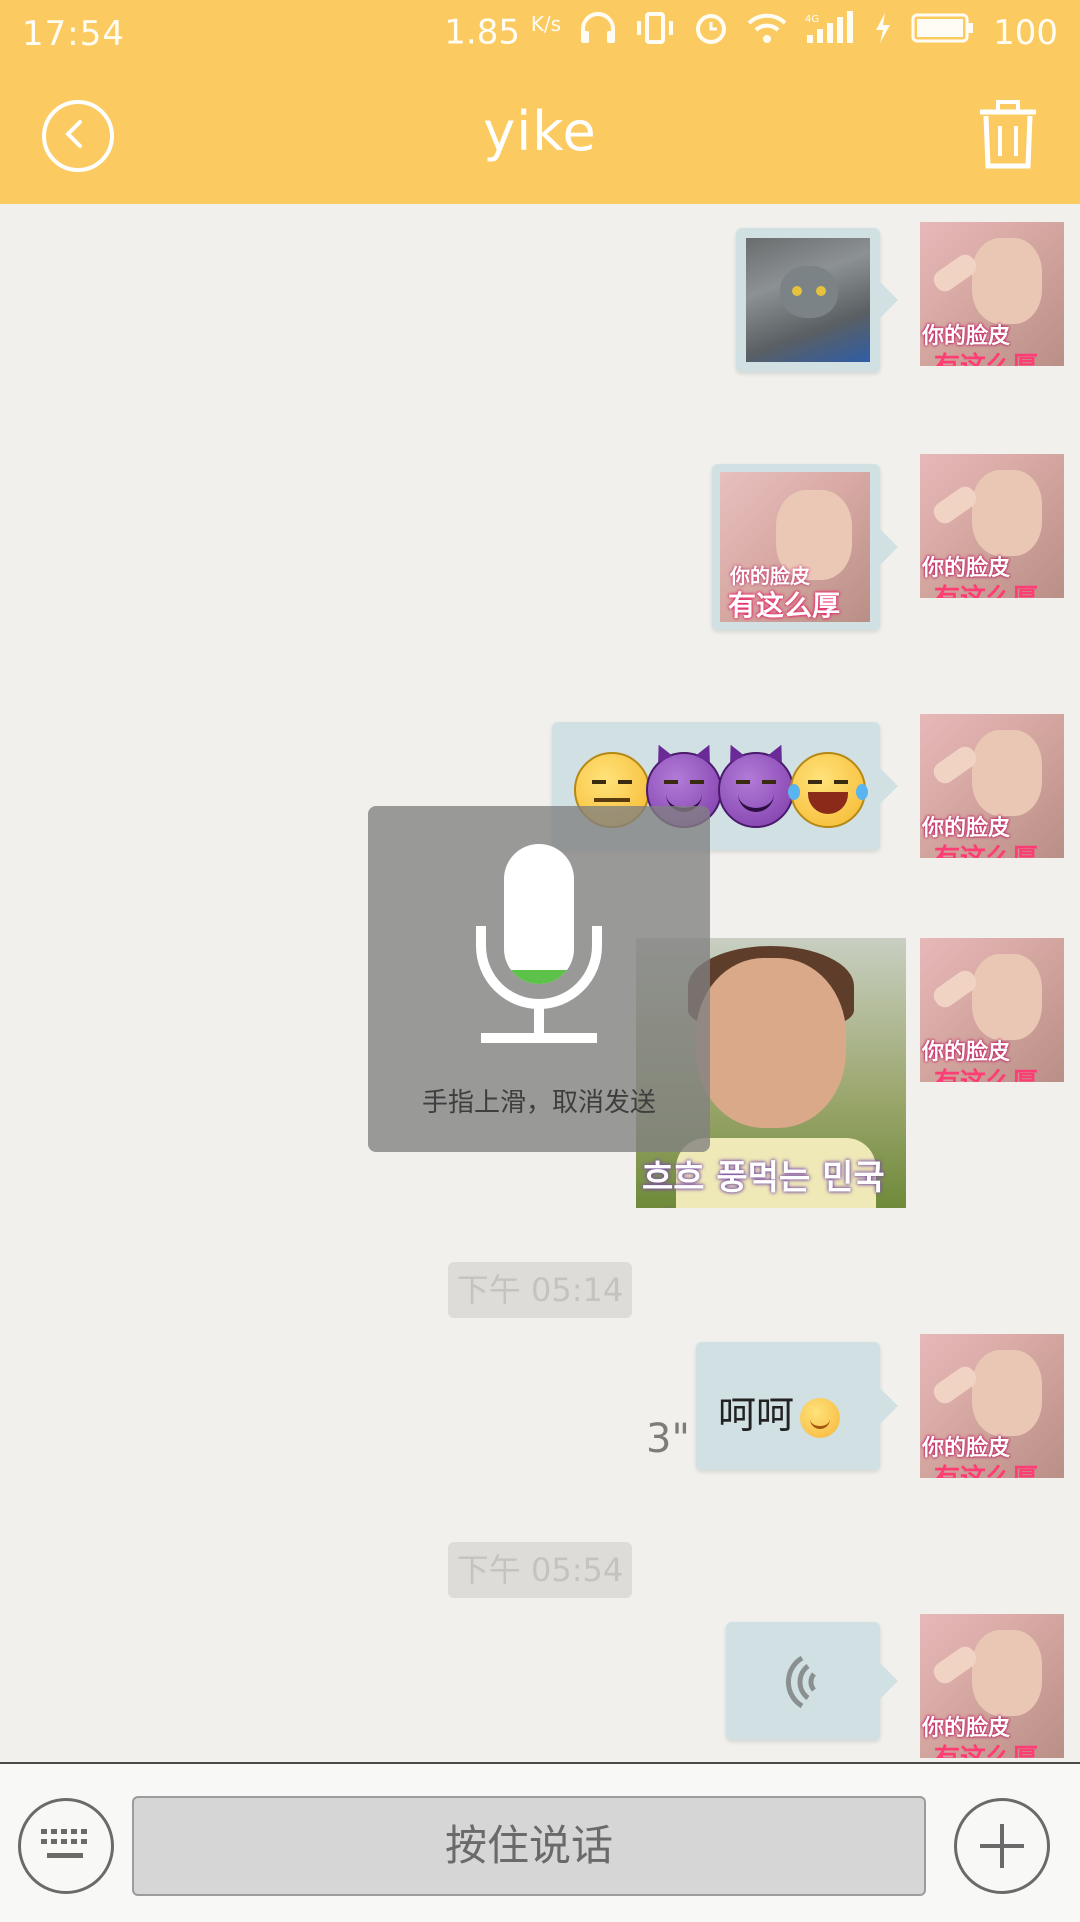 This screenshot has width=1080, height=1922. What do you see at coordinates (539, 943) in the screenshot?
I see `mic-icon` at bounding box center [539, 943].